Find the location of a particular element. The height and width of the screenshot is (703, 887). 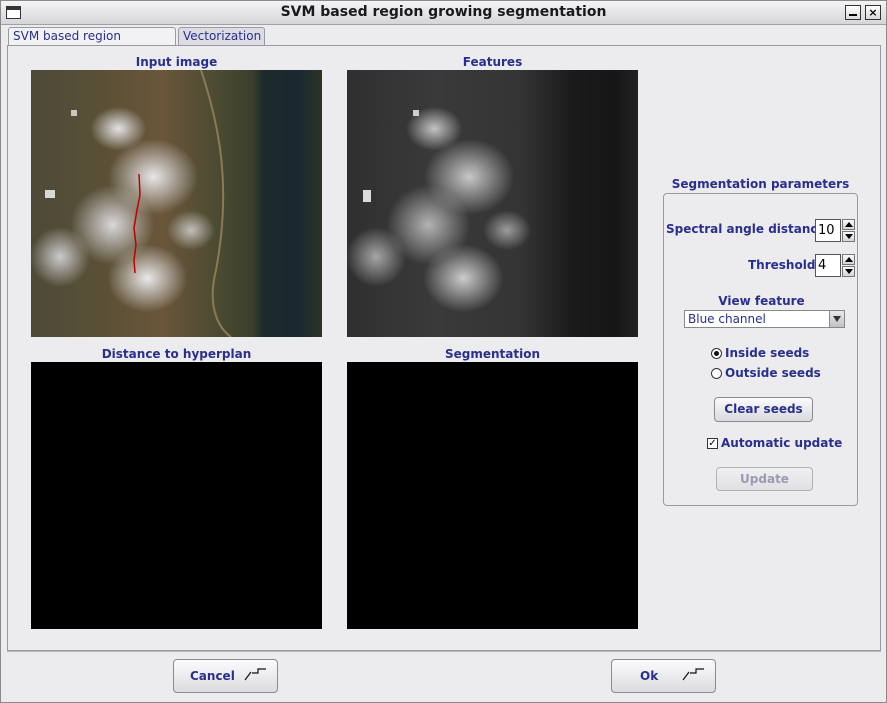

outside-seeds-radio is located at coordinates (716, 373).